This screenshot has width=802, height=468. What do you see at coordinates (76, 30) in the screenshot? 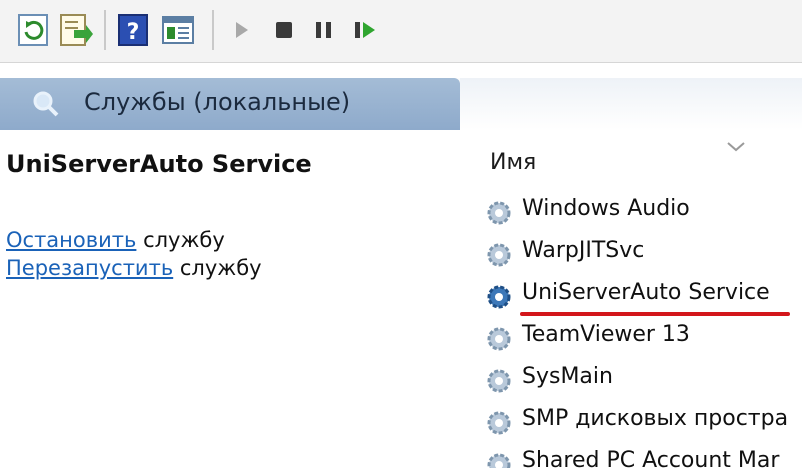
I see `export-list-icon` at bounding box center [76, 30].